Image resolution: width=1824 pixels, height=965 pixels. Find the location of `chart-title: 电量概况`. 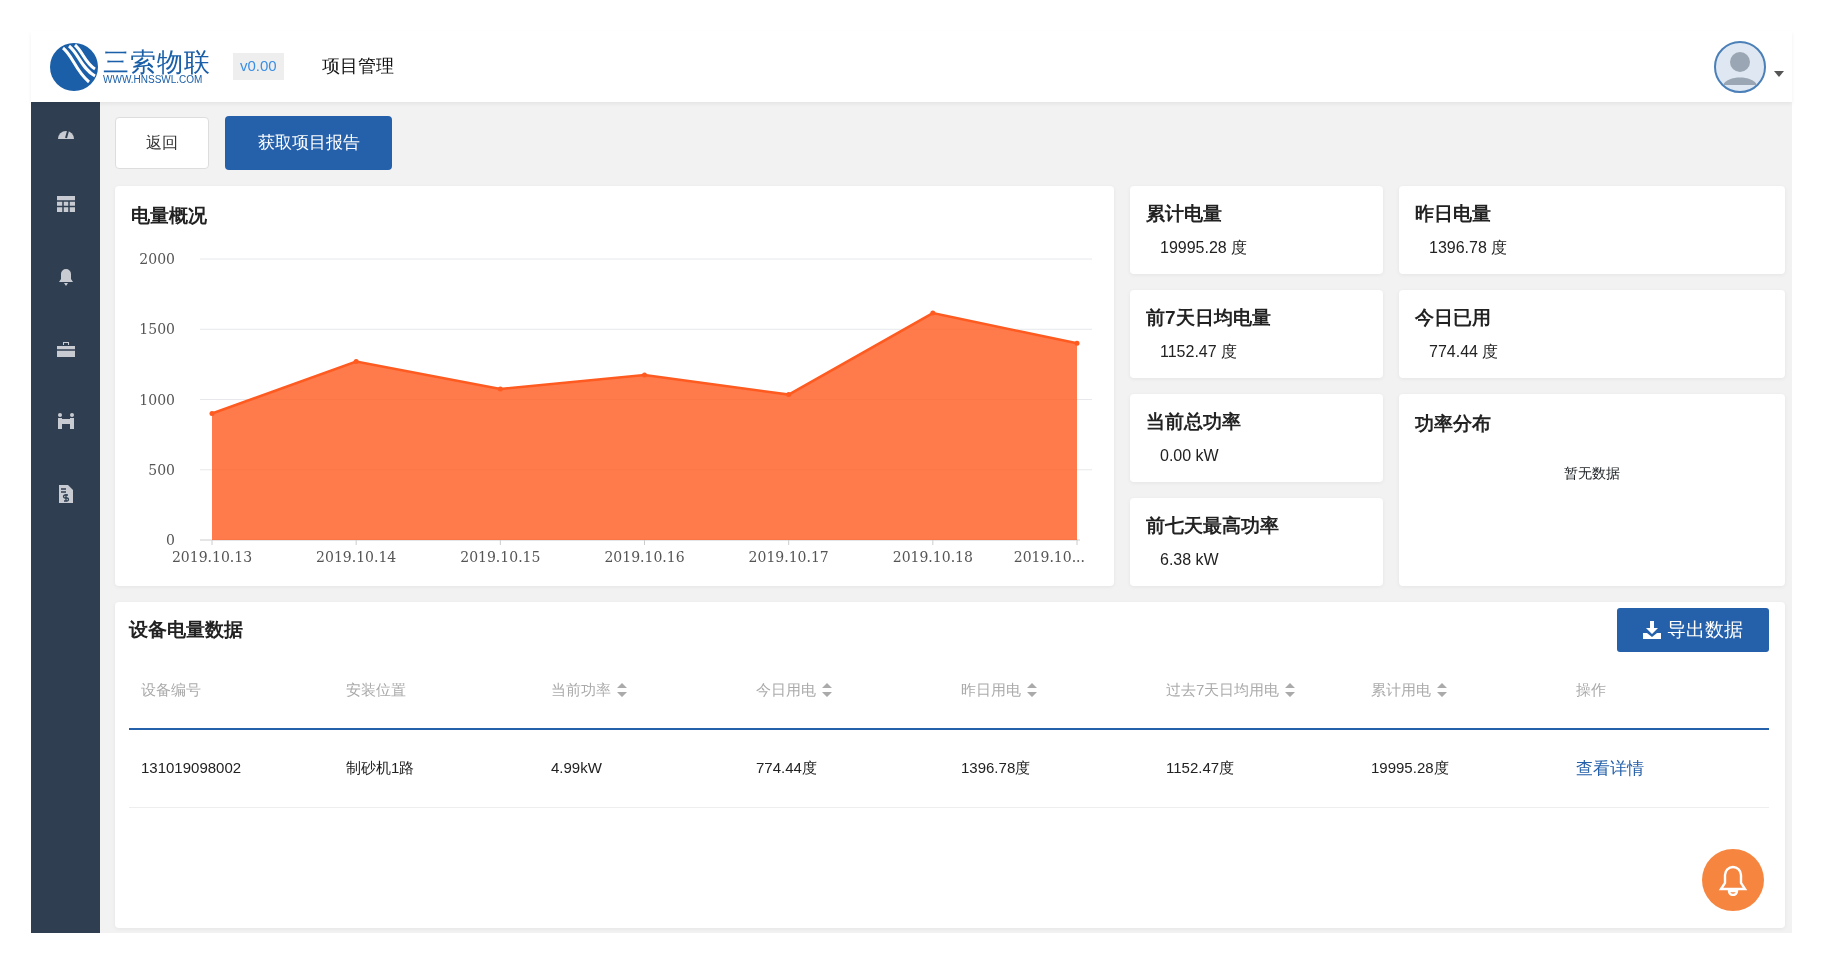

chart-title: 电量概况 is located at coordinates (169, 216).